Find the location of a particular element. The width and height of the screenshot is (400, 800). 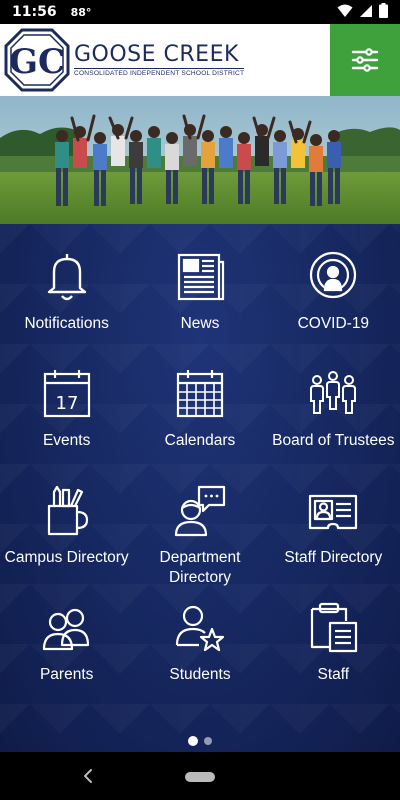

system-nav-bar is located at coordinates (200, 776).